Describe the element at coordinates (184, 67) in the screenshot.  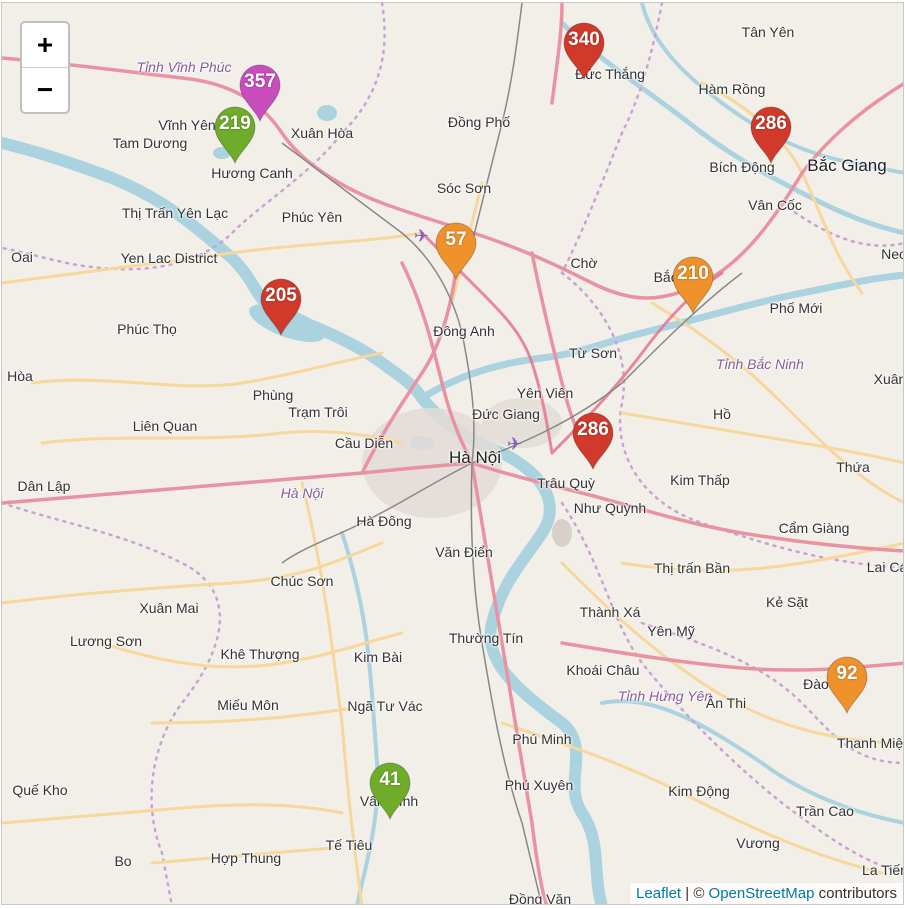
I see `place-label: Tỉnh Vĩnh Phúc` at that location.